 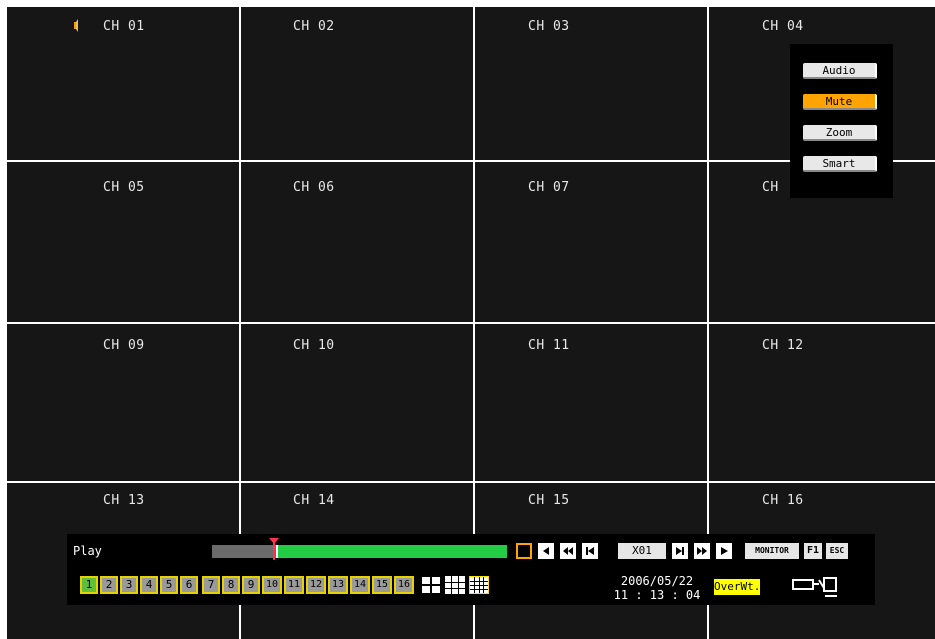 I want to click on stop-button, so click(x=524, y=551).